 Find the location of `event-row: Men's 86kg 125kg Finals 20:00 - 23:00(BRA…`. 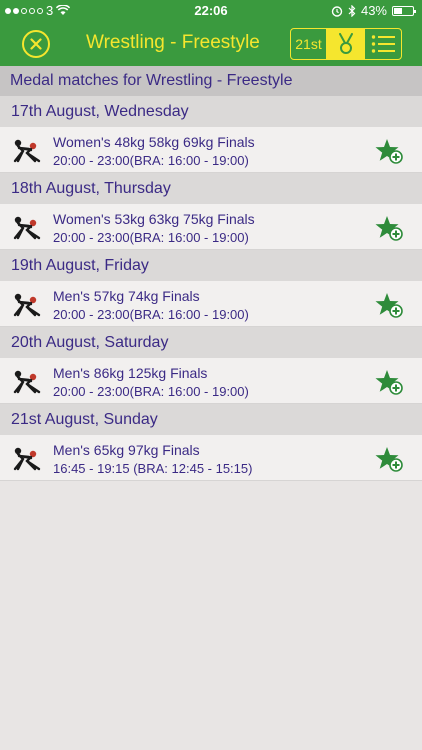

event-row: Men's 86kg 125kg Finals 20:00 - 23:00(BRA… is located at coordinates (211, 381).